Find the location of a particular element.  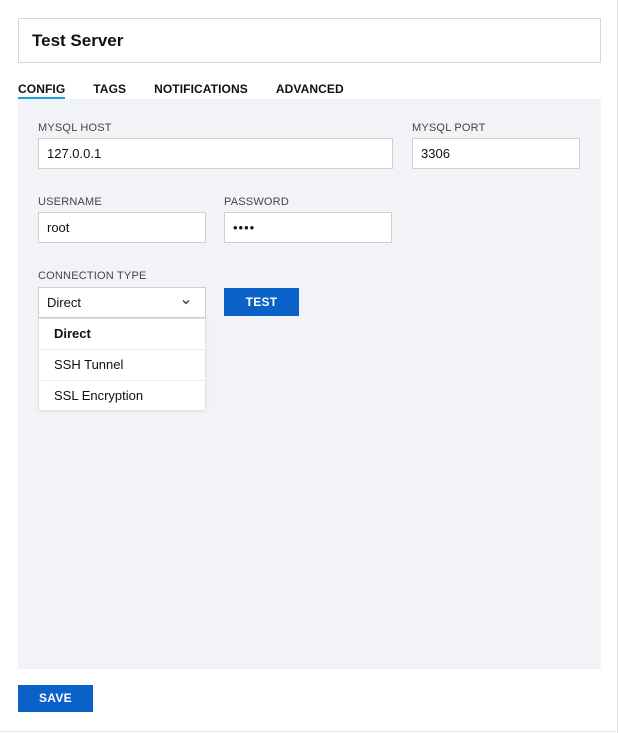

password-input is located at coordinates (308, 227).